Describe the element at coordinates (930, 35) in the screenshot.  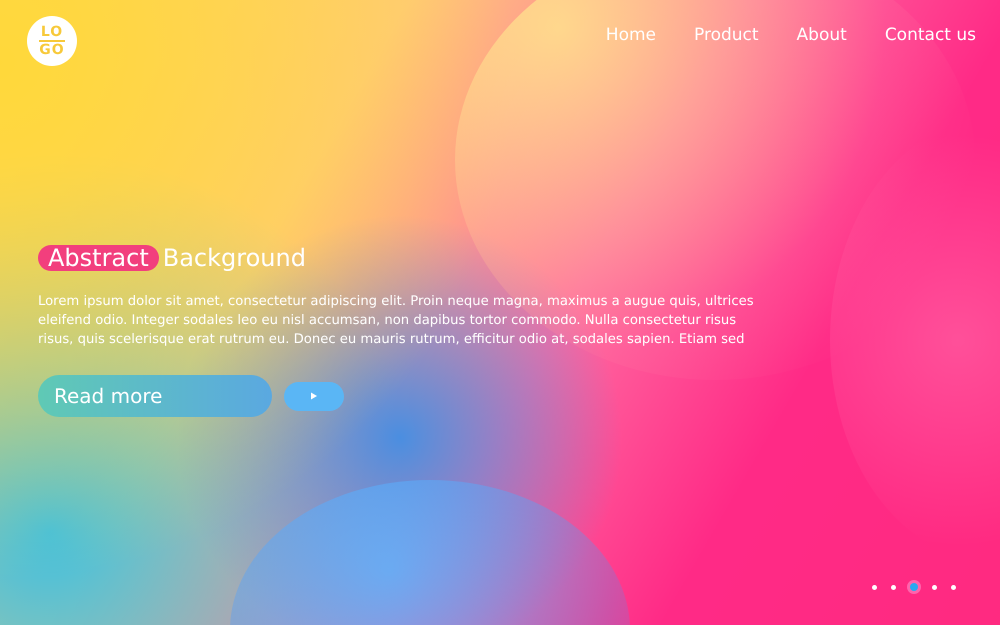
I see `nav-link: Contact us` at that location.